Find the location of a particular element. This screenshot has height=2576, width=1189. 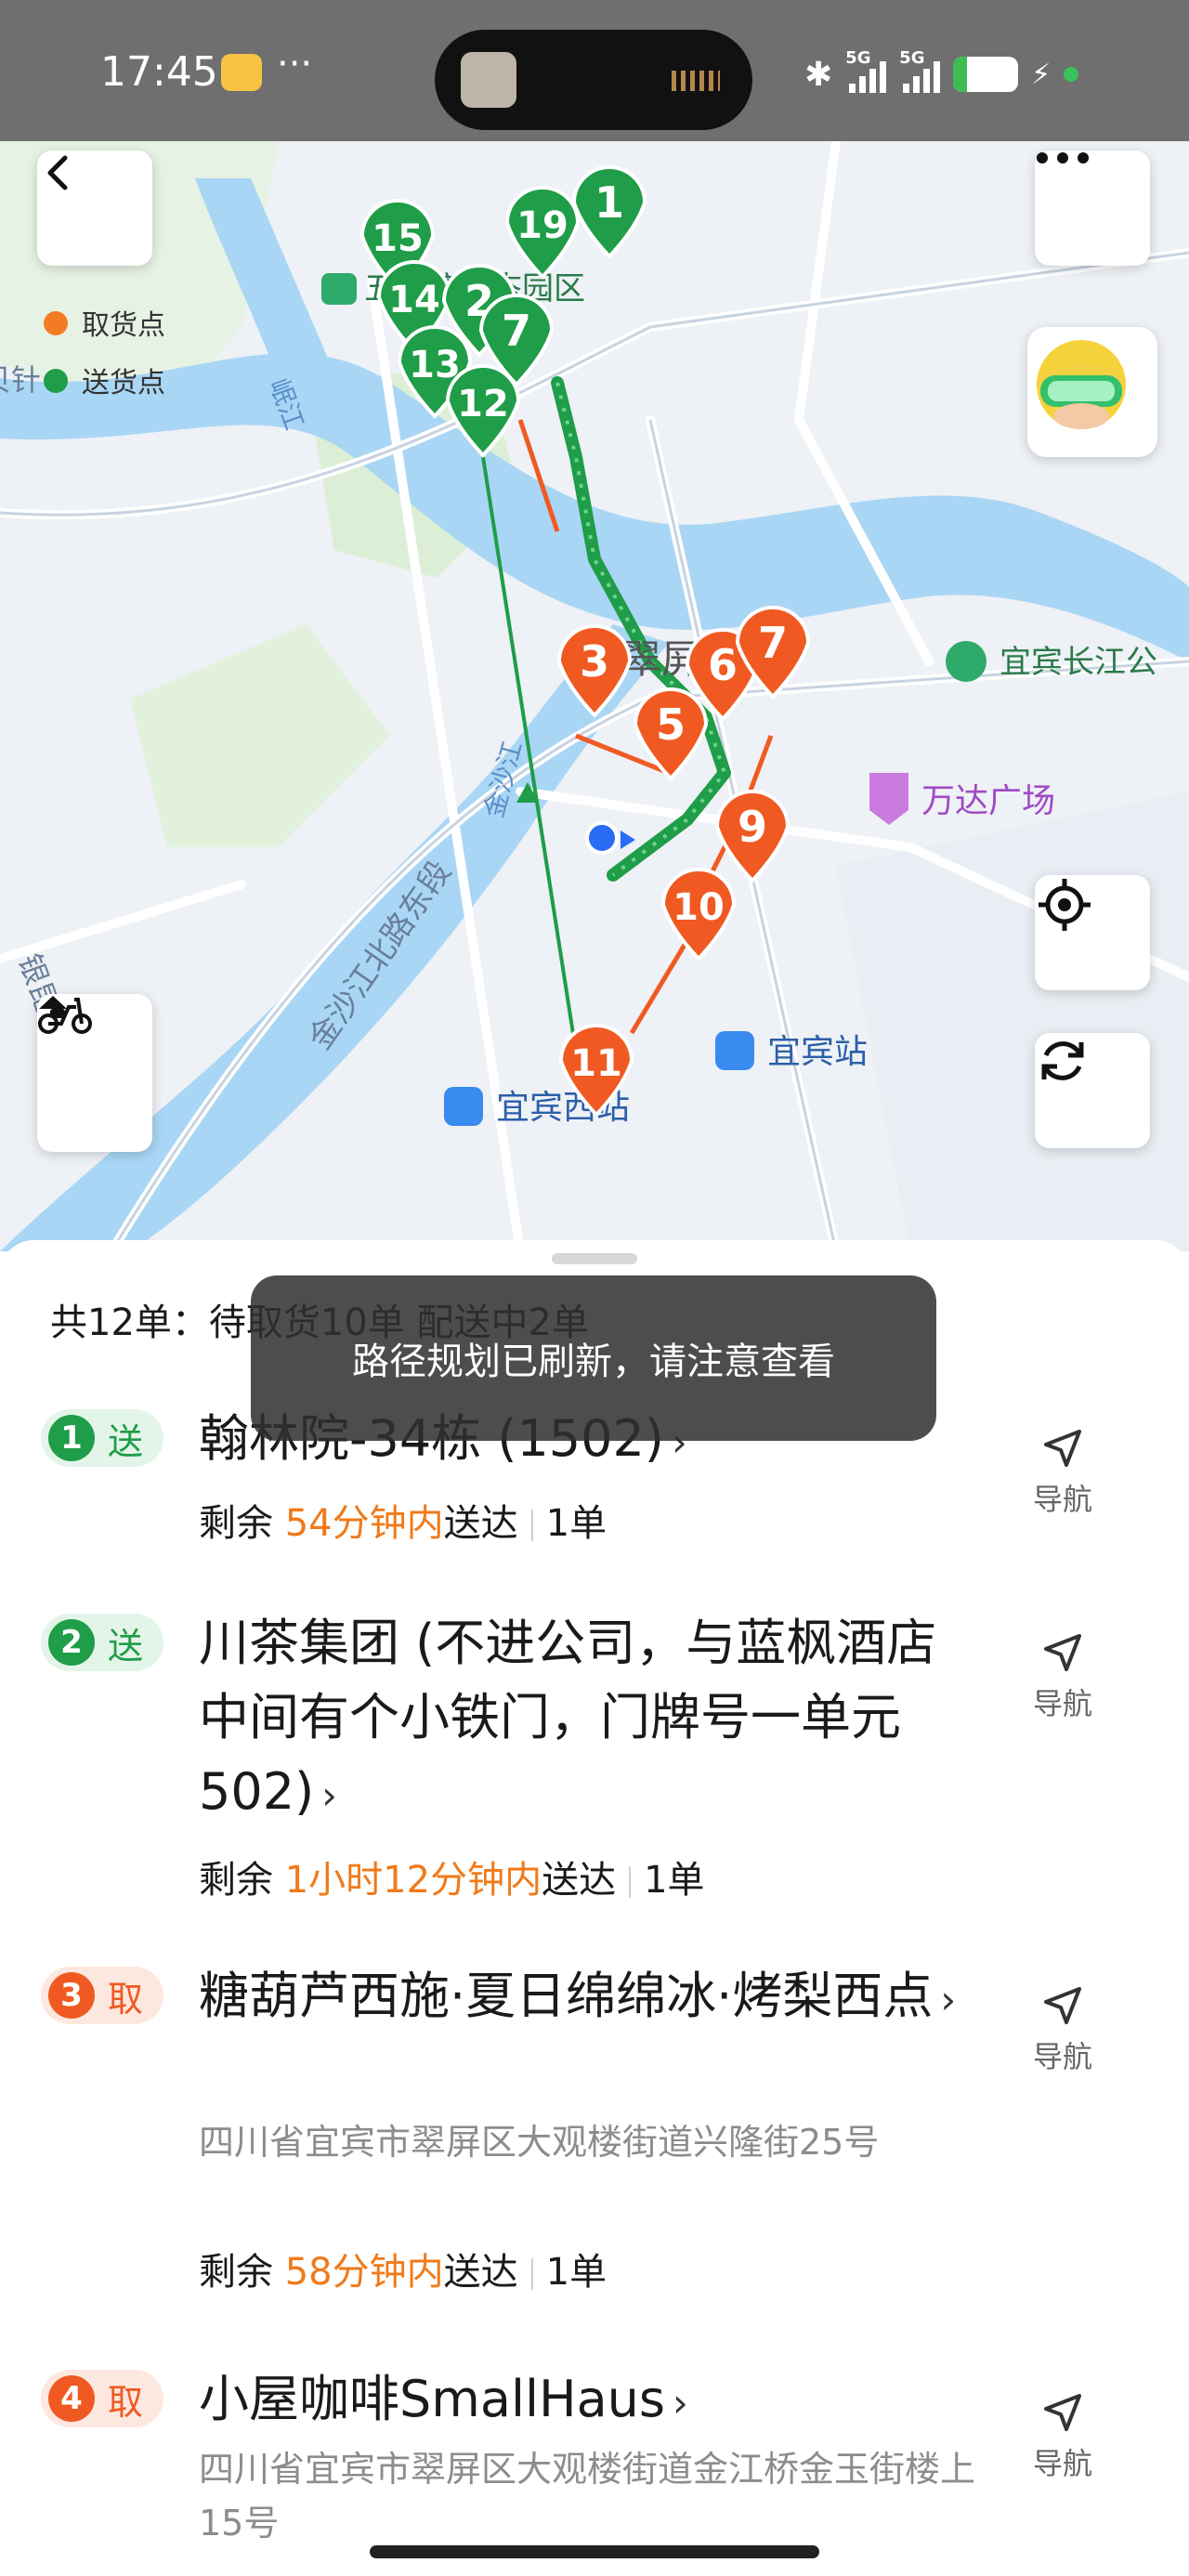

order-address: 四川省宜宾市翠屏区大观楼街道兴隆街25号 is located at coordinates (539, 2142).